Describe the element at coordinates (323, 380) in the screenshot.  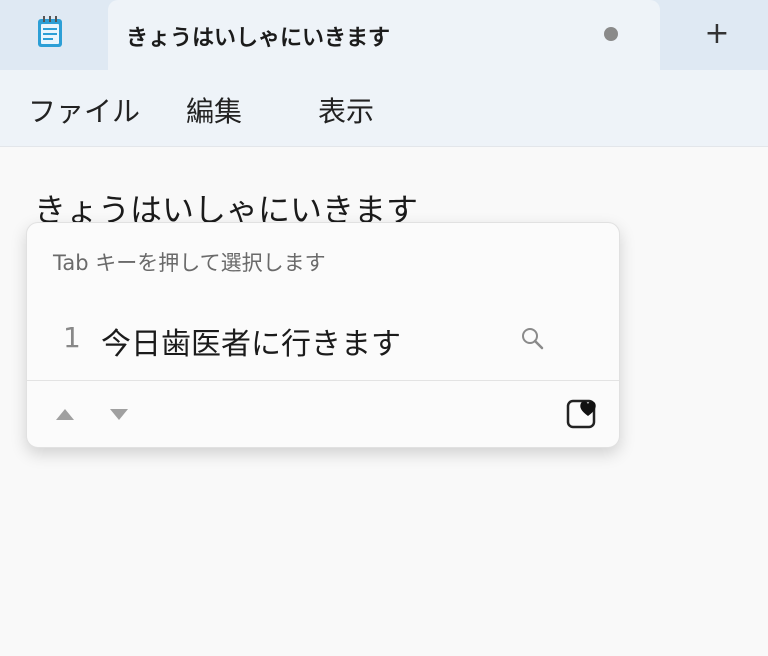
I see `divider` at that location.